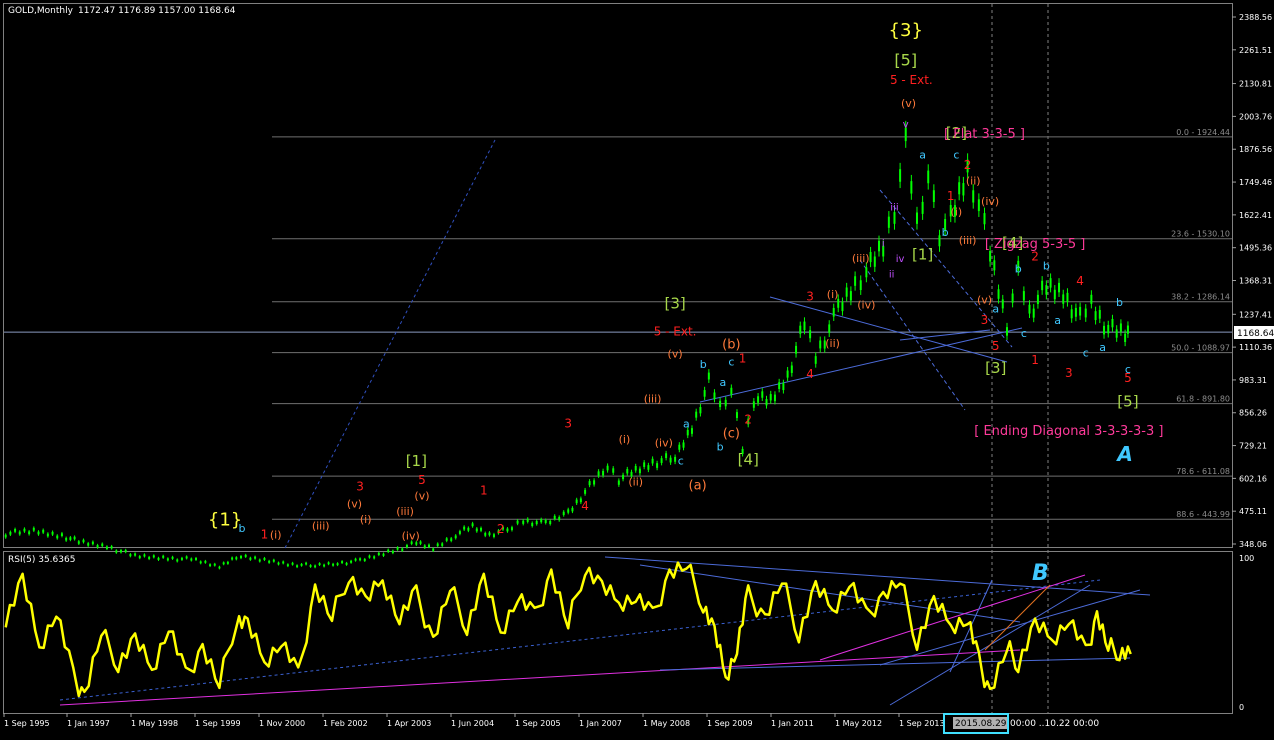  I want to click on wave-label: (ii), so click(973, 181).